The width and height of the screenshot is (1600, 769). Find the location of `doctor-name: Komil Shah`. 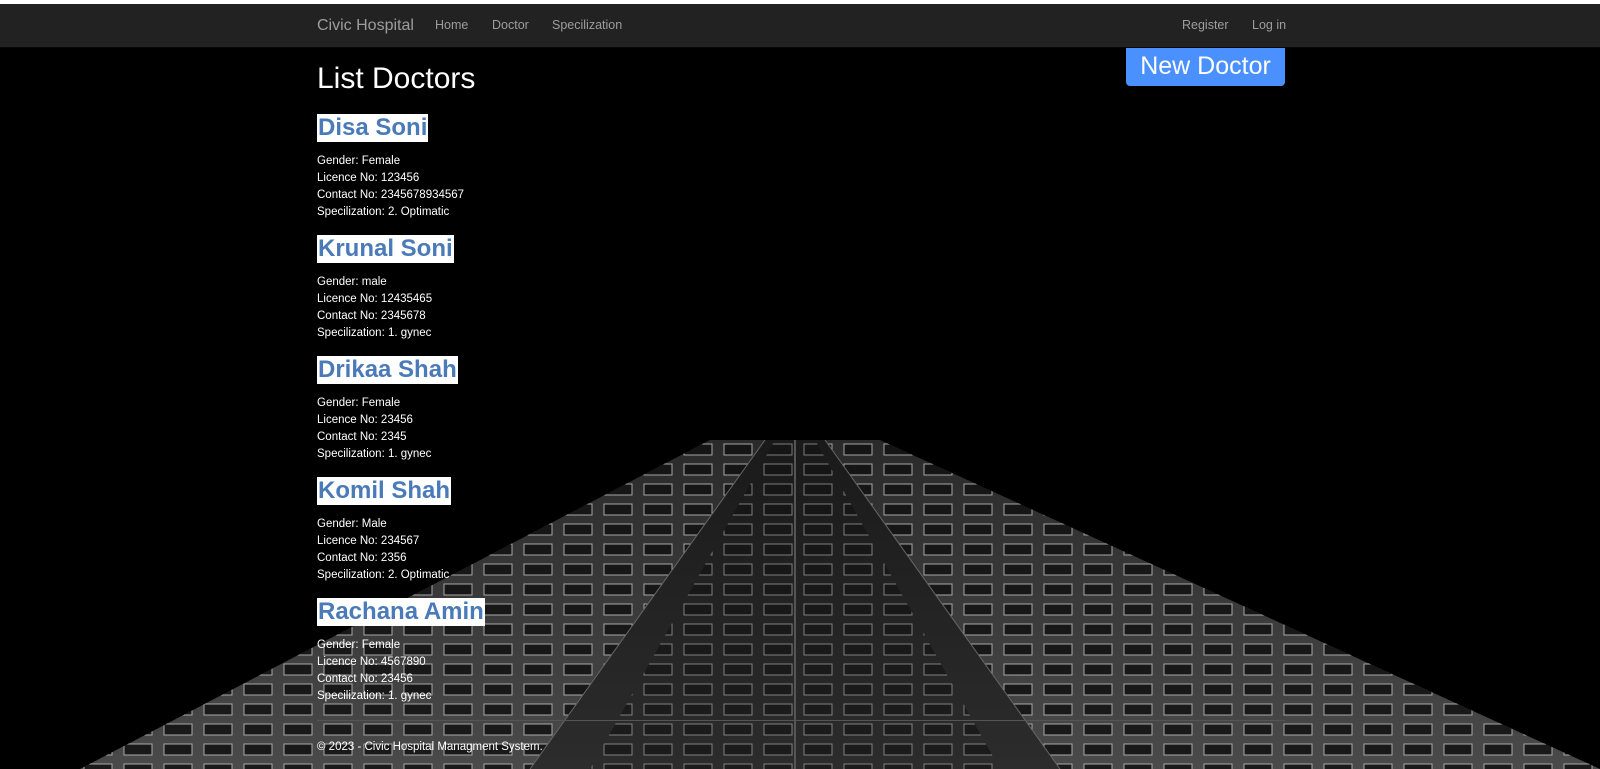

doctor-name: Komil Shah is located at coordinates (384, 491).